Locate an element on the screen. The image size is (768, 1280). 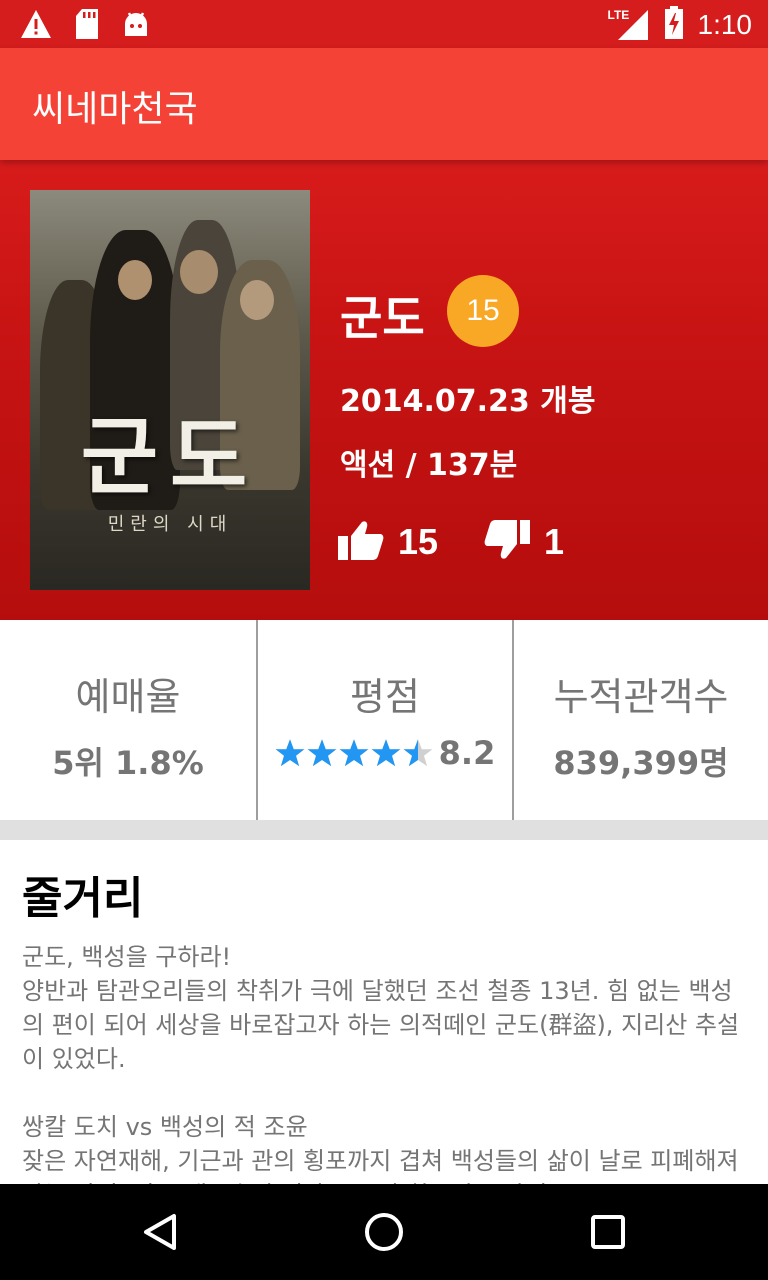
genre-runtime: 액션 / 137분 is located at coordinates (429, 465).